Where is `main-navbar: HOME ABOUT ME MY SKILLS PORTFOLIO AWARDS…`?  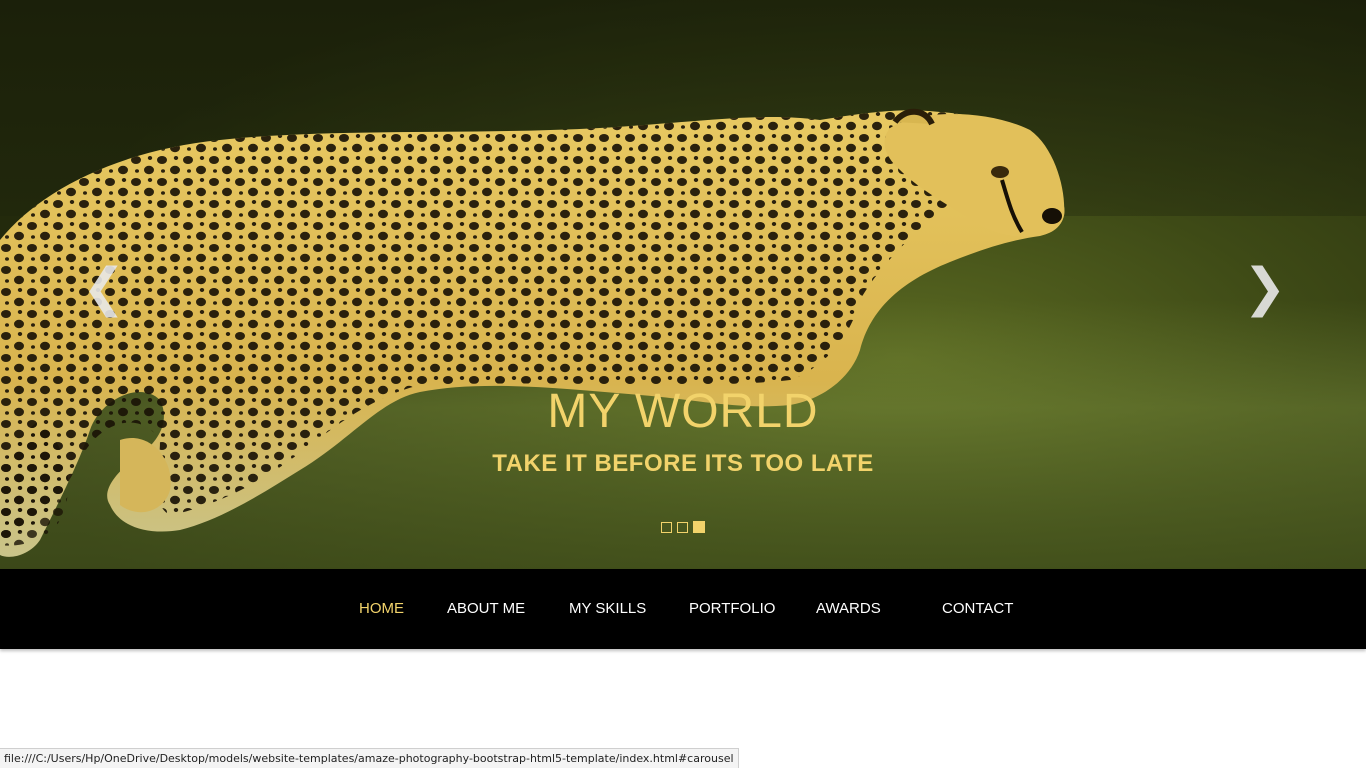 main-navbar: HOME ABOUT ME MY SKILLS PORTFOLIO AWARDS… is located at coordinates (683, 609).